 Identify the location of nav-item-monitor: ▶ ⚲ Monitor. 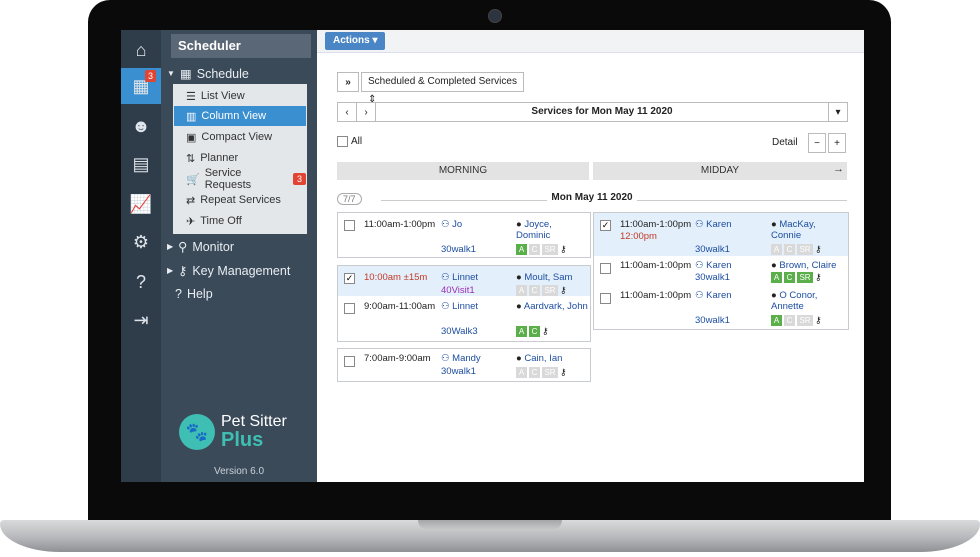
(200, 247).